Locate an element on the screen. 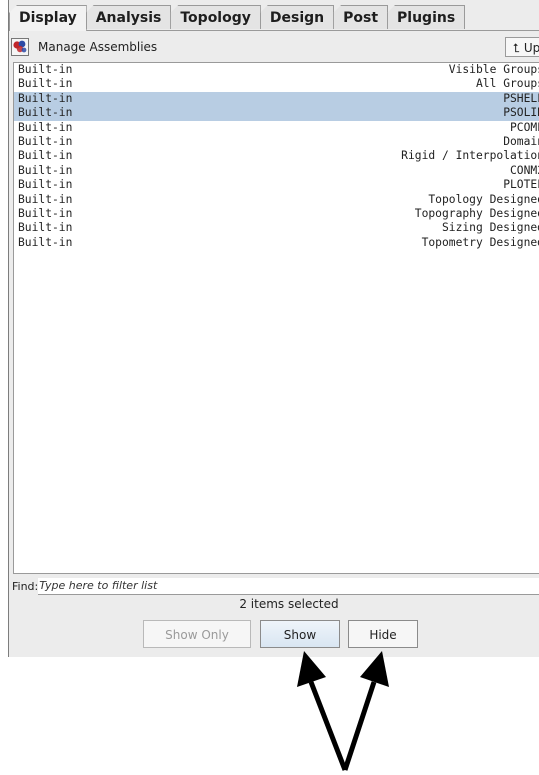 The image size is (539, 775). arrow-to-hide-head is located at coordinates (374, 669).